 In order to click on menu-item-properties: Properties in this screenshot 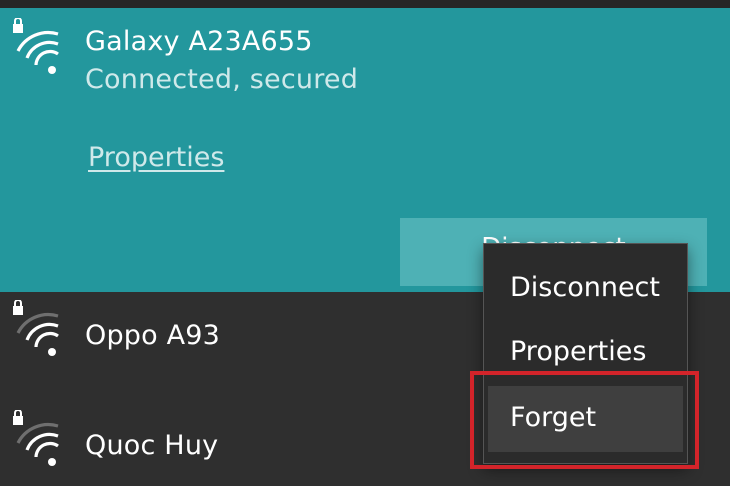, I will do `click(585, 352)`.